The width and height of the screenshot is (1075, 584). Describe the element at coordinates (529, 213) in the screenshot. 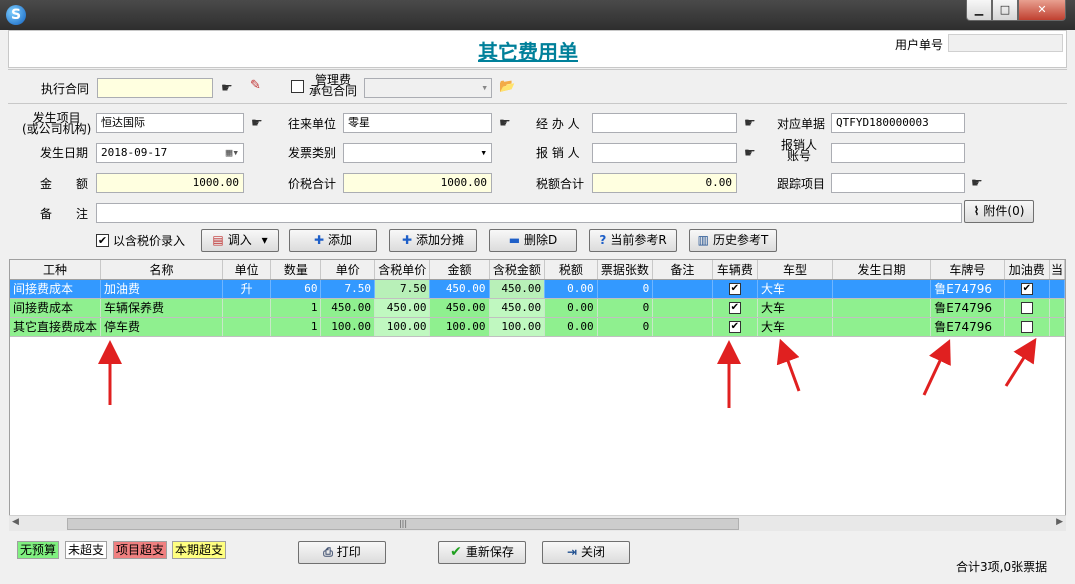

I see `remark-input` at that location.